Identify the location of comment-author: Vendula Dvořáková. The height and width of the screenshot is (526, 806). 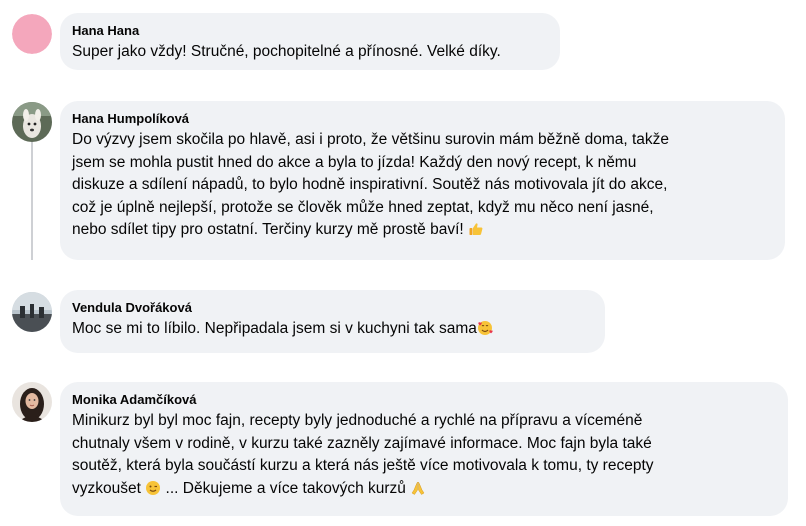
(332, 307).